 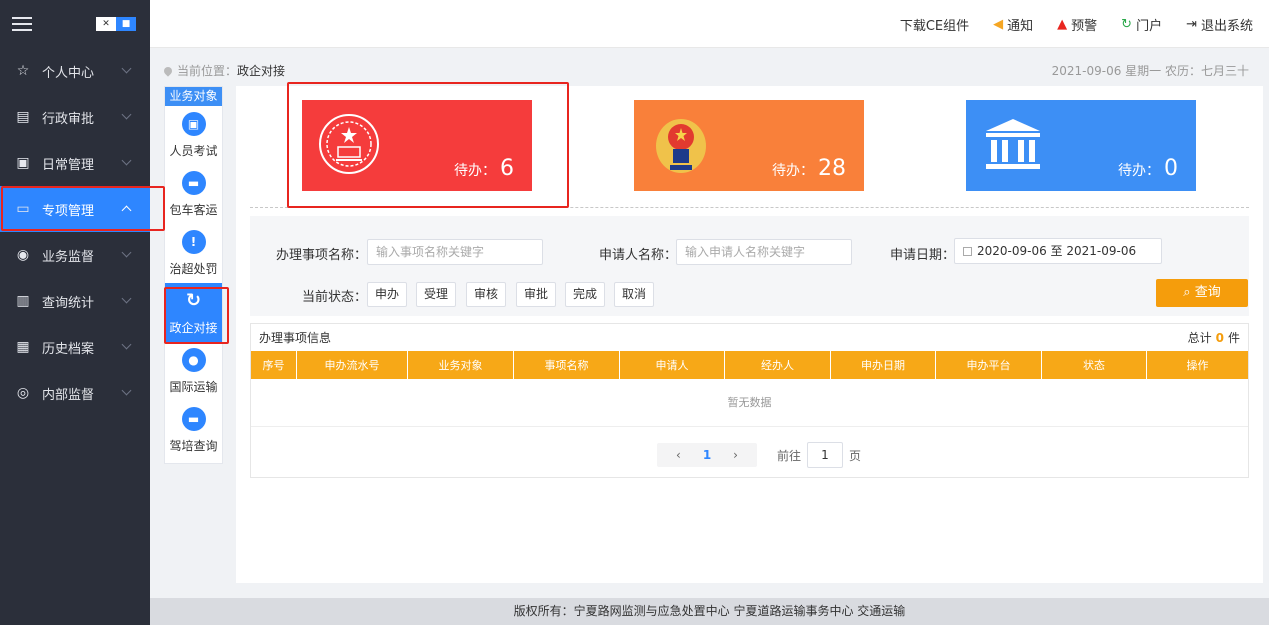 I want to click on date-display: 2021-09-06 星期一 农历：七月三十, so click(x=1150, y=71).